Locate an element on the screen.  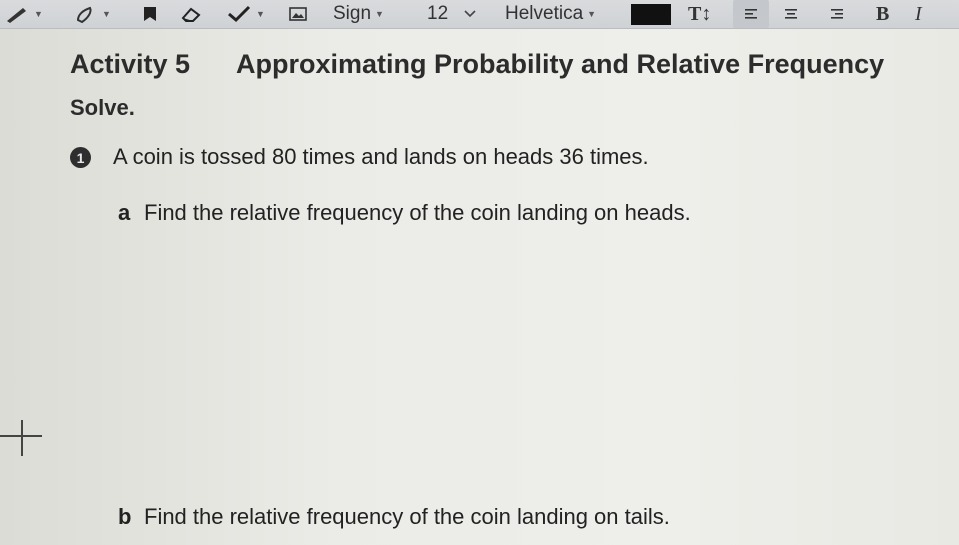
text-size-button: T↕ is located at coordinates (699, 14).